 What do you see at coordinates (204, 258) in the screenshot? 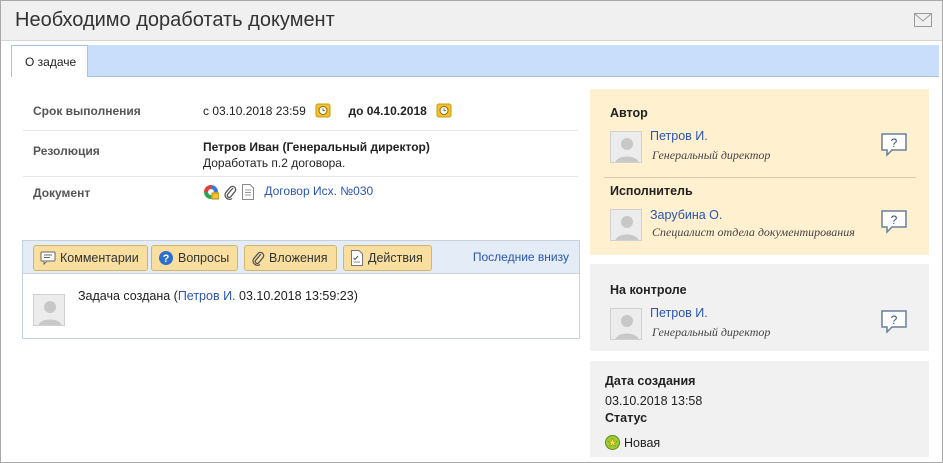
I see `questions-button-label: Вопросы` at bounding box center [204, 258].